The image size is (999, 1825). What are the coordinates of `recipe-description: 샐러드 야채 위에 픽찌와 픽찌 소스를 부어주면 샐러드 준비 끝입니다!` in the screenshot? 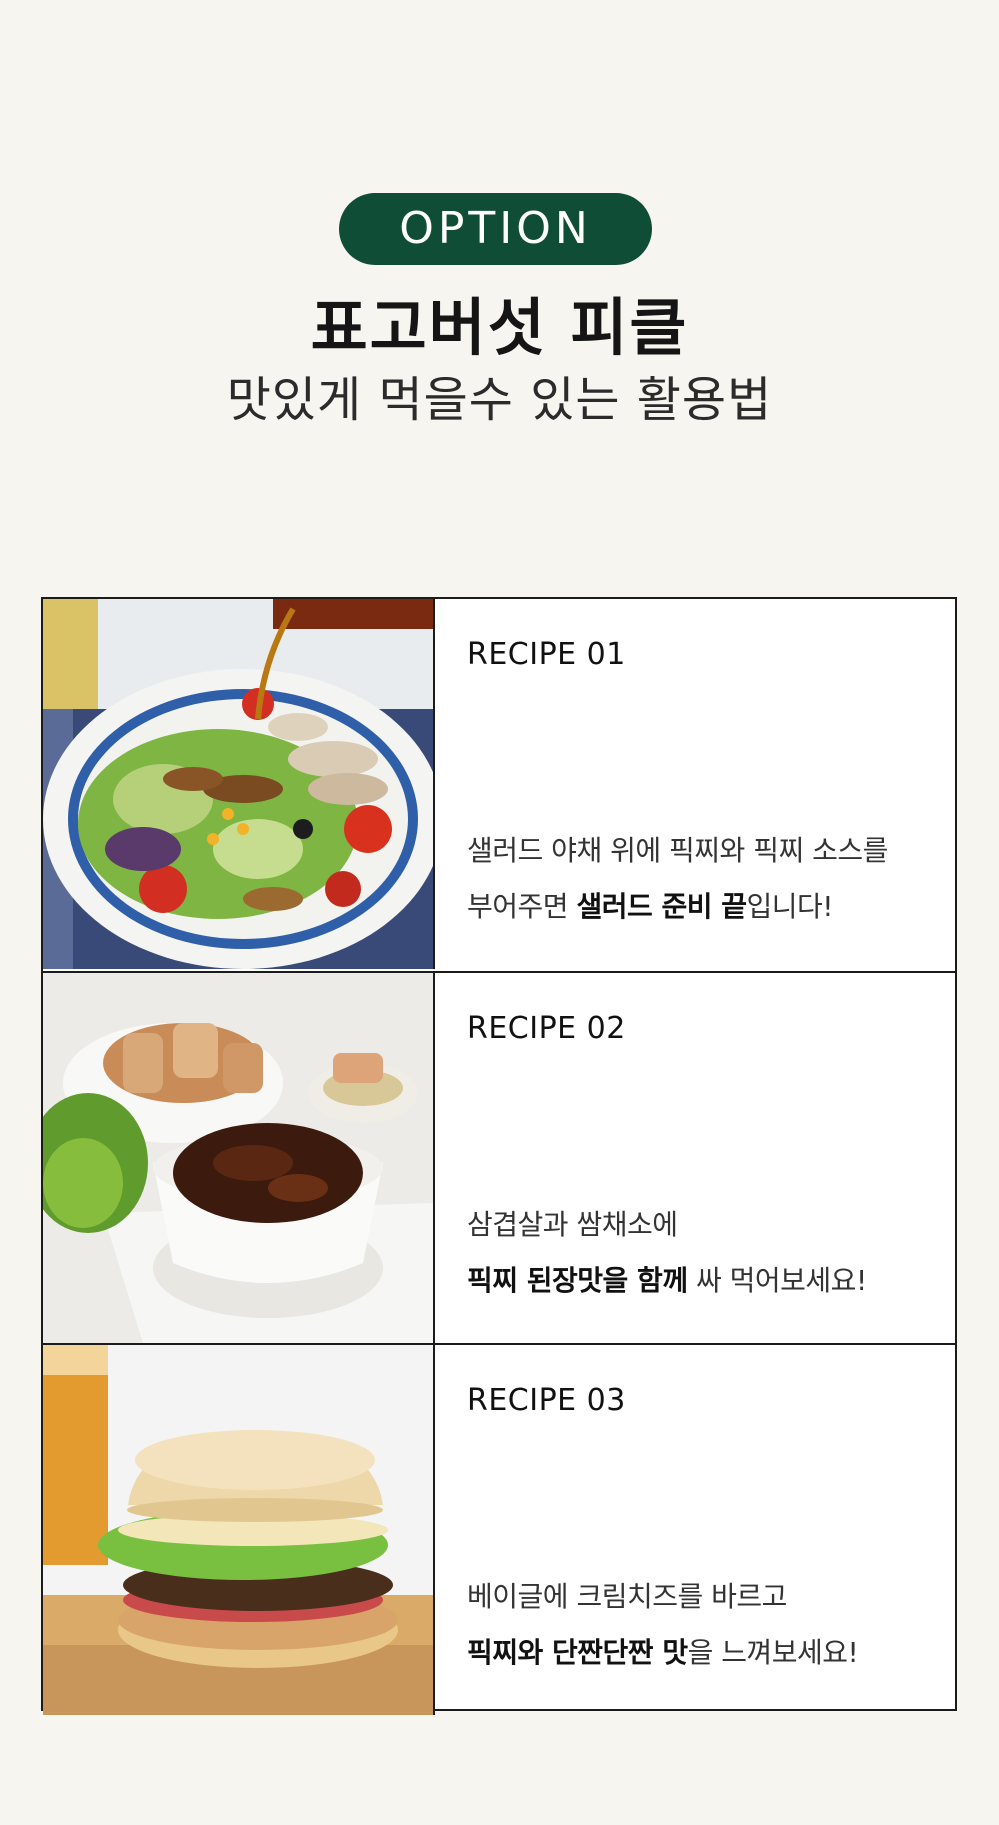 It's located at (707, 879).